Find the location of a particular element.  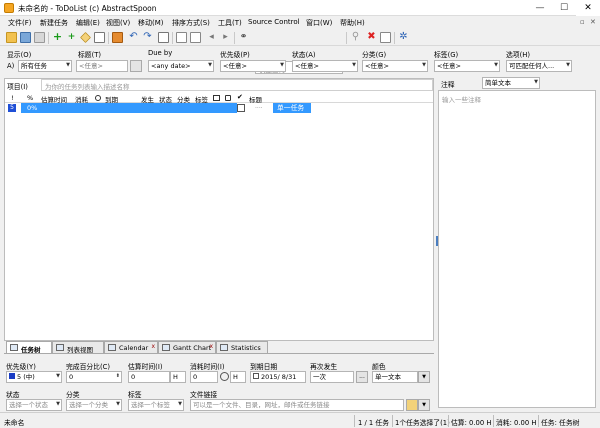

filter-category-select: <任意> ▼ is located at coordinates (395, 66).